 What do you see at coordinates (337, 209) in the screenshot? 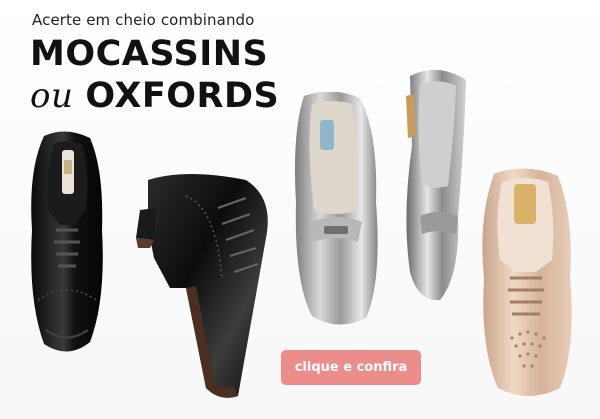
I see `silver-loafer-image` at bounding box center [337, 209].